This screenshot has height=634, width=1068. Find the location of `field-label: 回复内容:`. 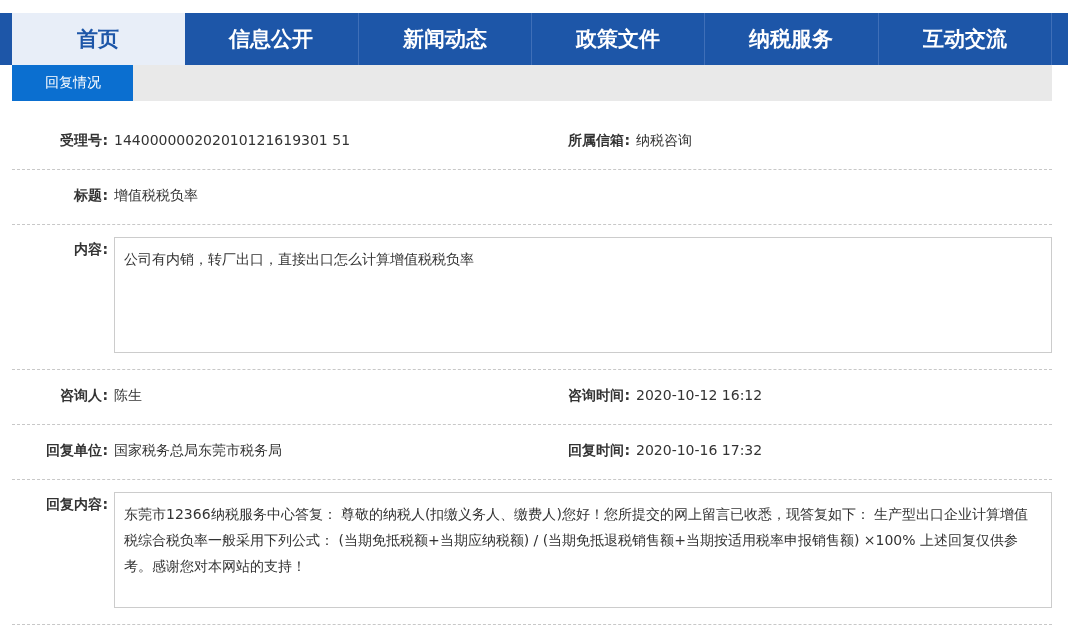

field-label: 回复内容: is located at coordinates (76, 504).